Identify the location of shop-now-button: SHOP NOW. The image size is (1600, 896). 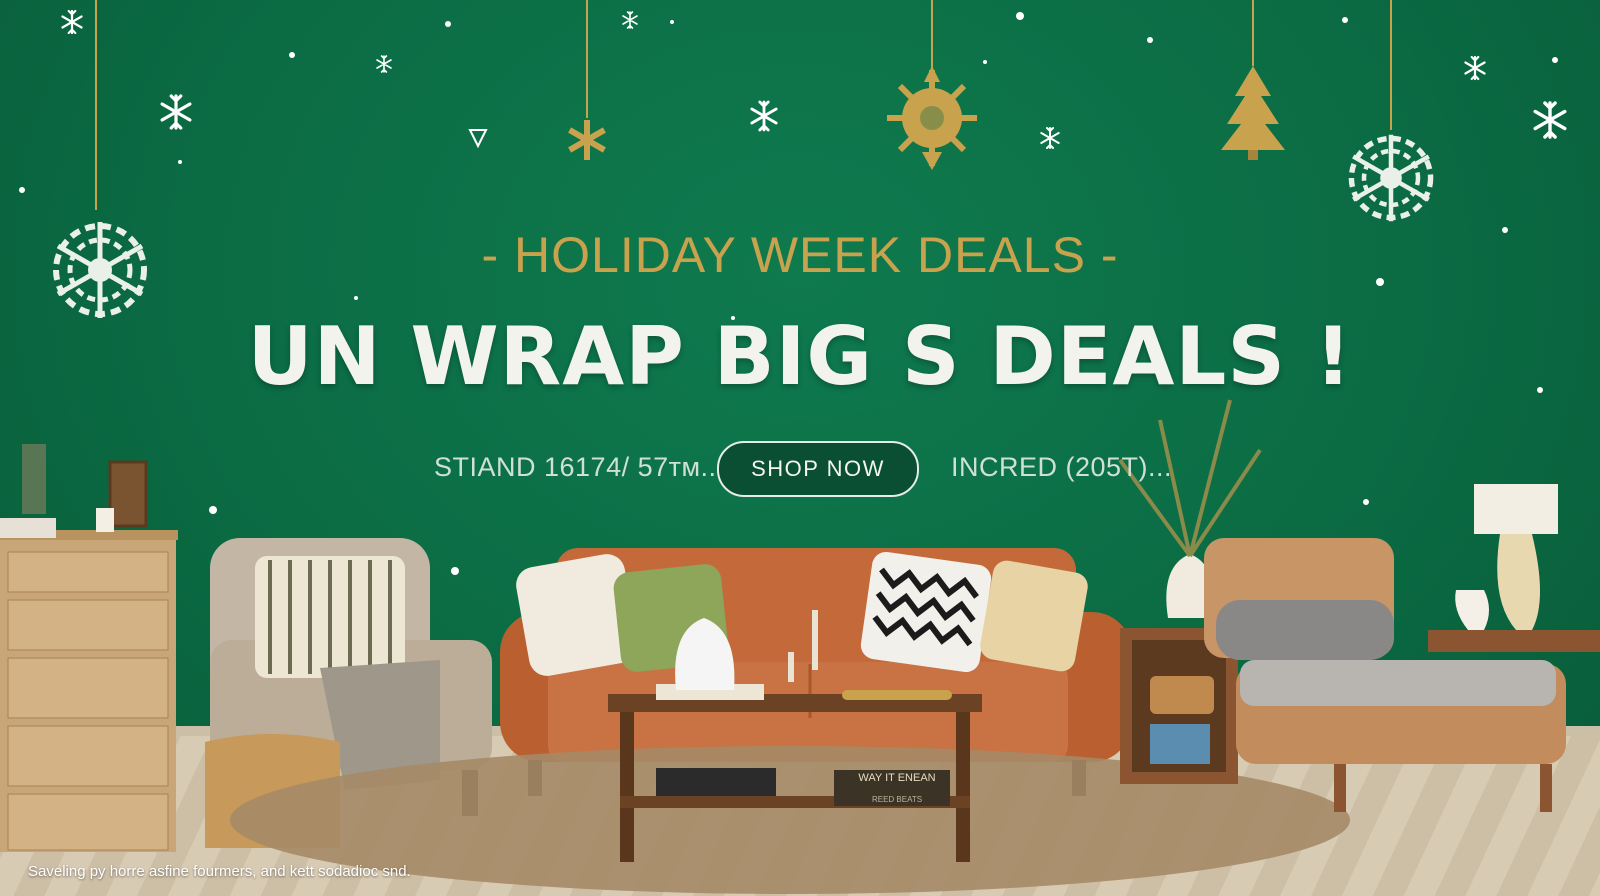
(818, 469).